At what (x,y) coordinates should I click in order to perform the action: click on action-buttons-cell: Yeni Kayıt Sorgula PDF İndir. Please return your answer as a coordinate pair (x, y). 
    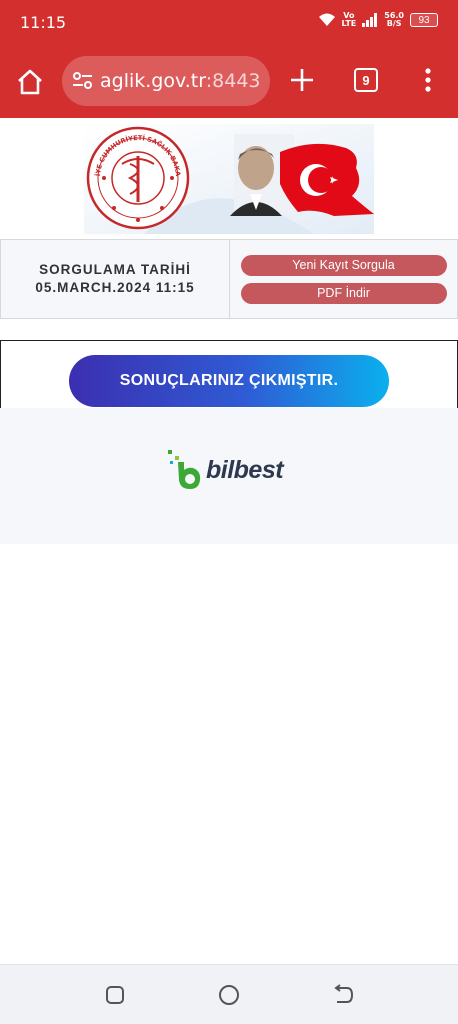
    Looking at the image, I should click on (343, 279).